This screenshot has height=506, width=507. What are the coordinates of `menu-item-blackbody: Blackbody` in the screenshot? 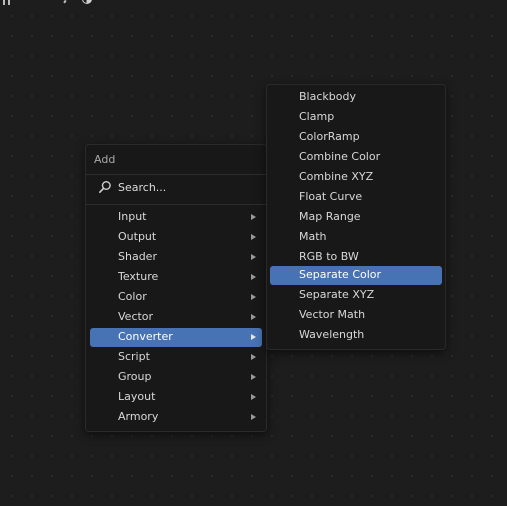 It's located at (356, 97).